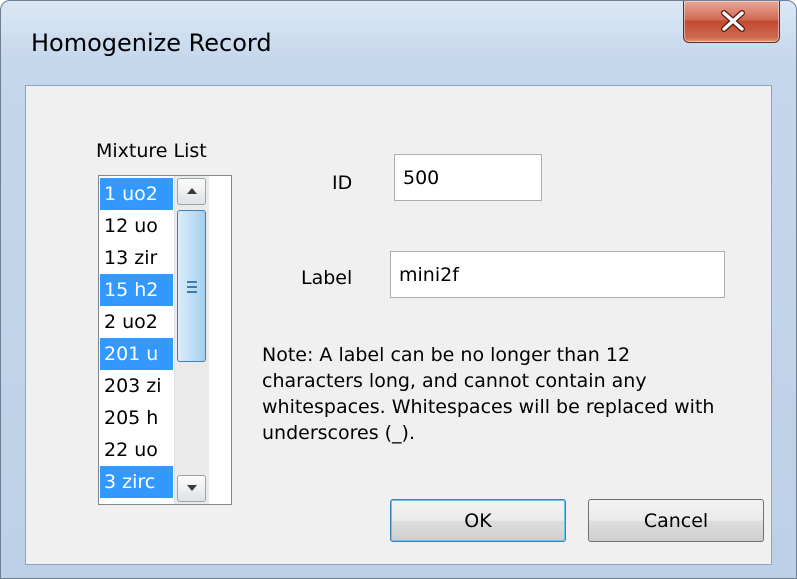  I want to click on list-scrollbar, so click(191, 340).